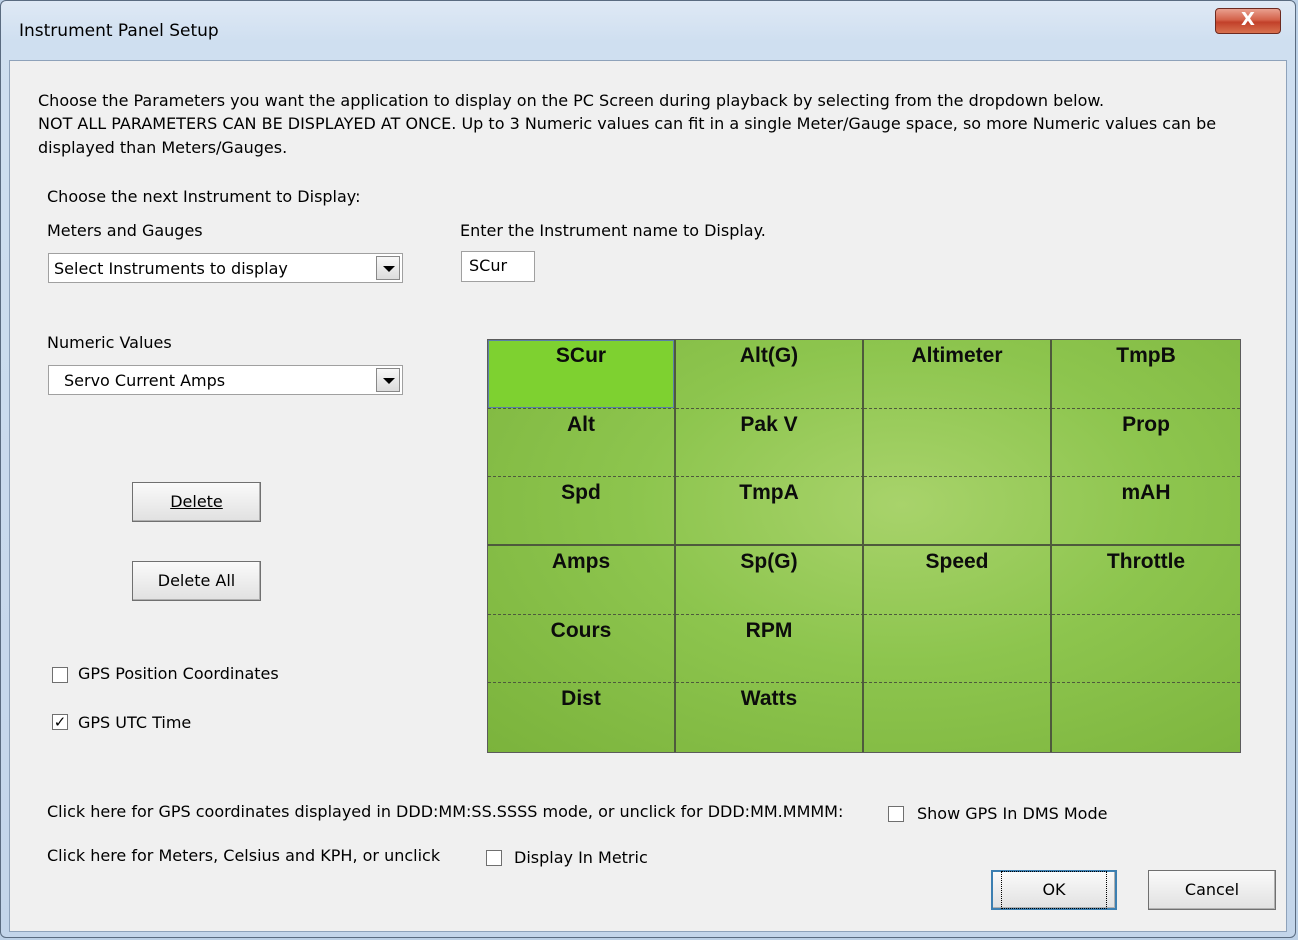  I want to click on cancel-button: Cancel, so click(1212, 890).